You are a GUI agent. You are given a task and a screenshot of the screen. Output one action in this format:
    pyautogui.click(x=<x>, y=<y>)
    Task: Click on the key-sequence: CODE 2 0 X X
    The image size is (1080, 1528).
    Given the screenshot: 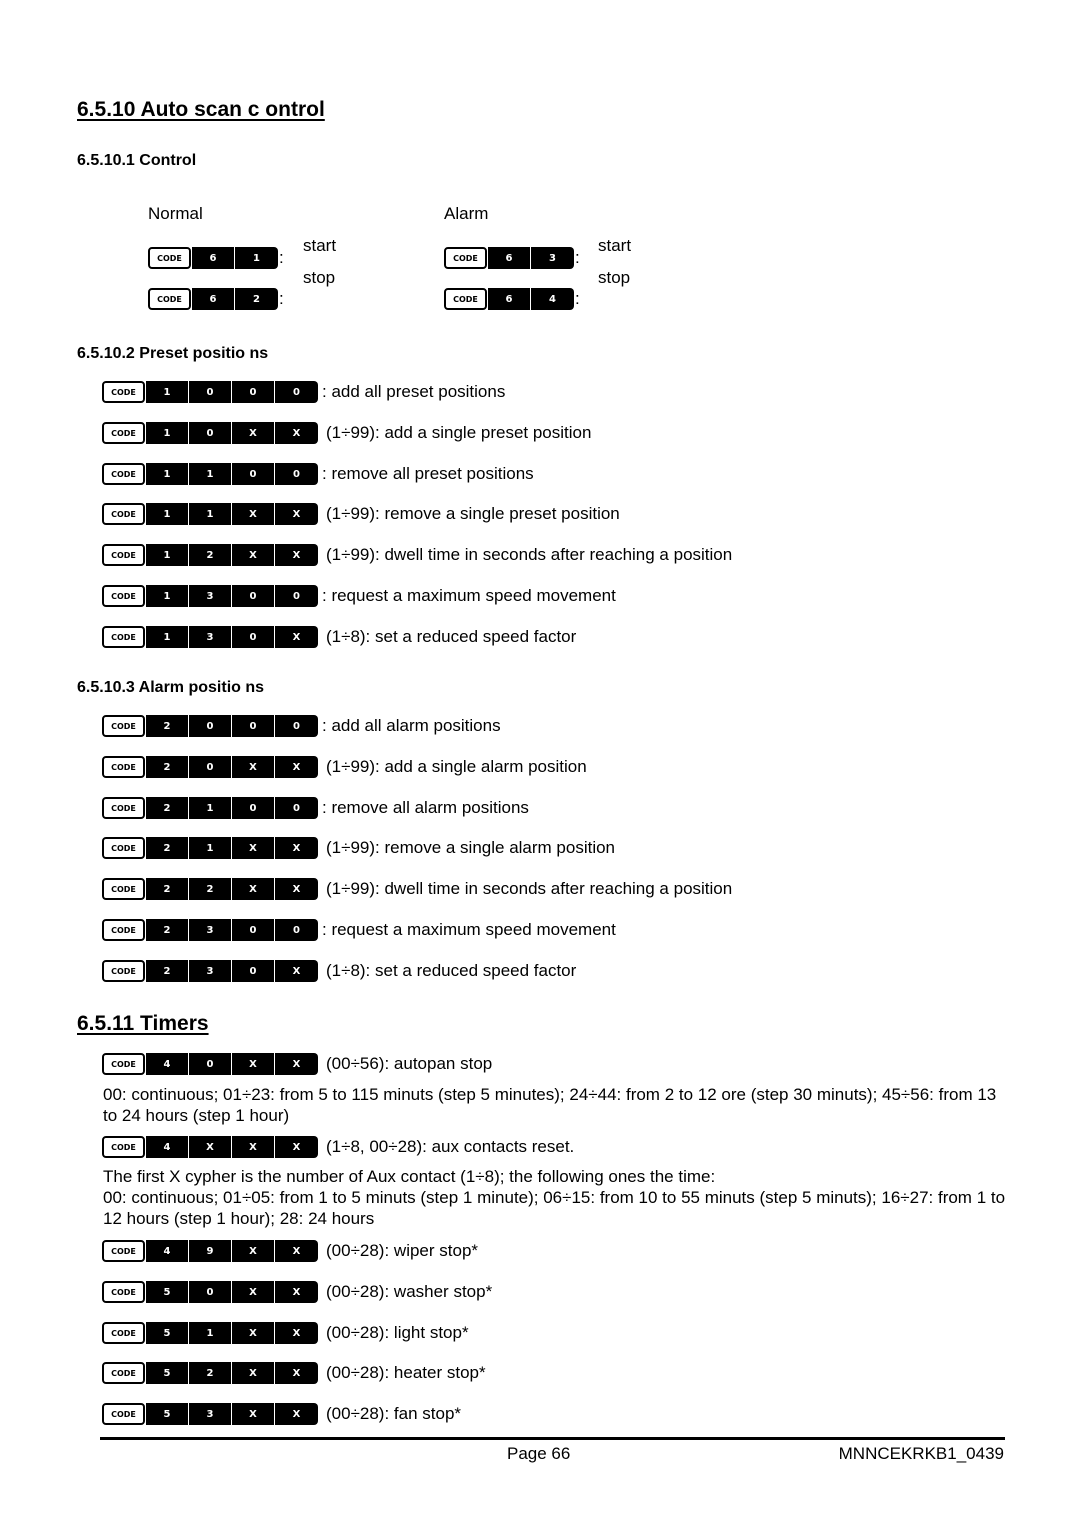 What is the action you would take?
    pyautogui.click(x=210, y=767)
    